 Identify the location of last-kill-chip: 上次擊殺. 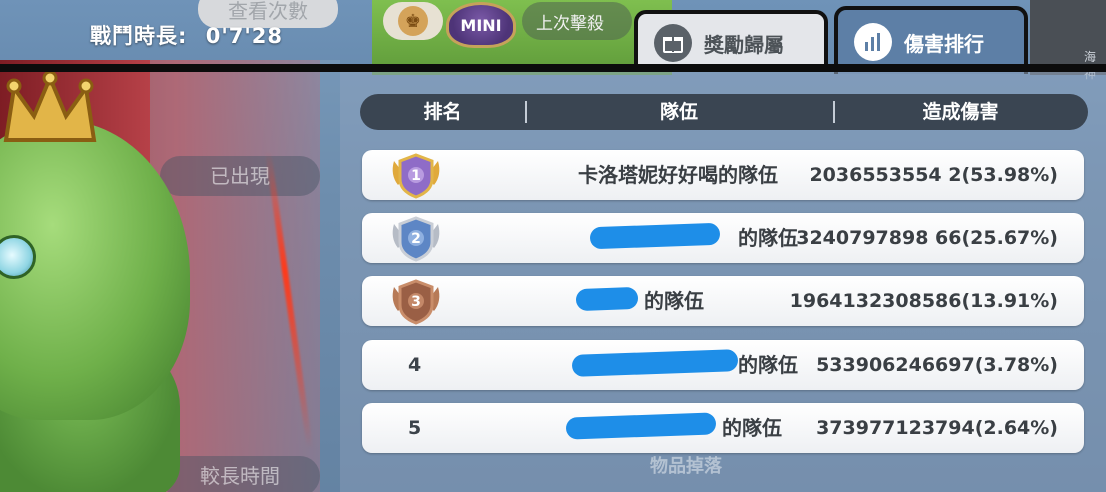
(577, 21).